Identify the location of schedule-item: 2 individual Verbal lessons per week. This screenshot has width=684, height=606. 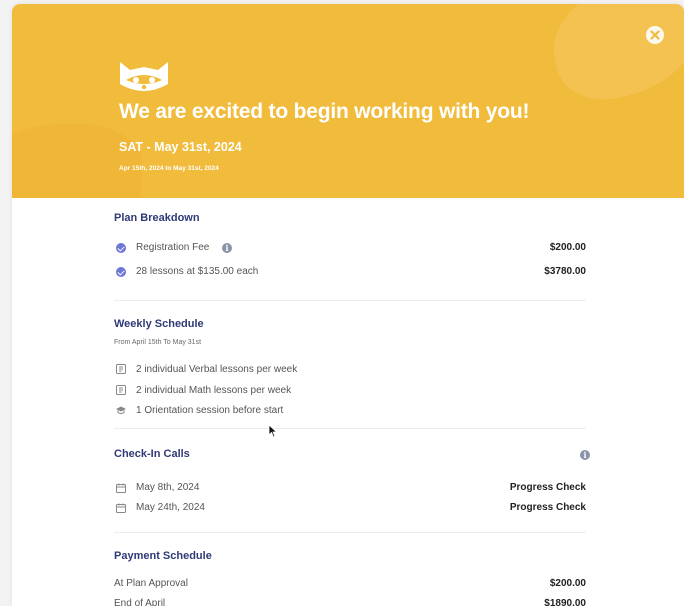
(217, 369).